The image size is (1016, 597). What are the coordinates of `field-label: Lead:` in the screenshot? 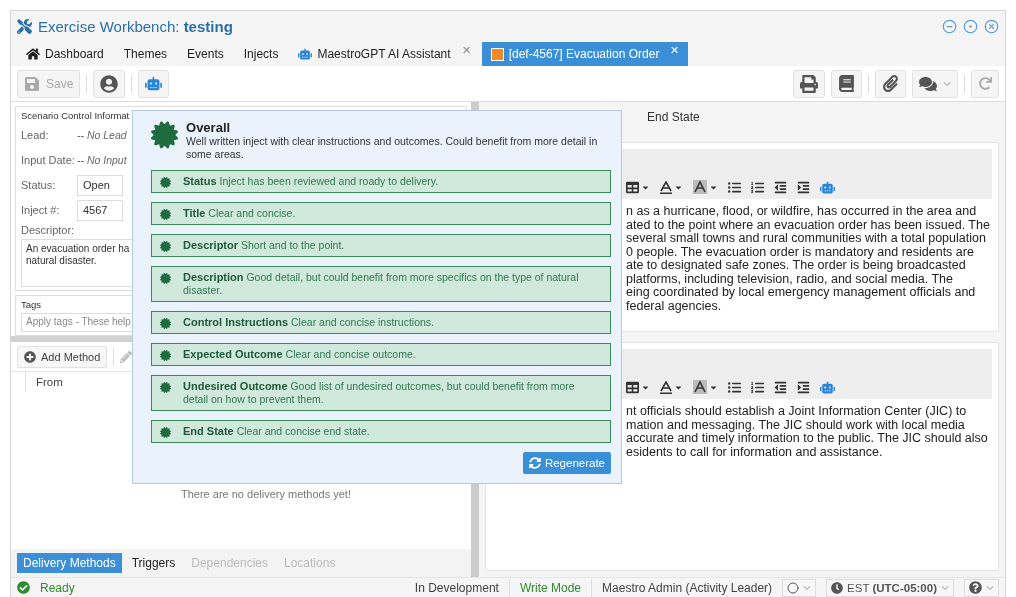 It's located at (35, 135).